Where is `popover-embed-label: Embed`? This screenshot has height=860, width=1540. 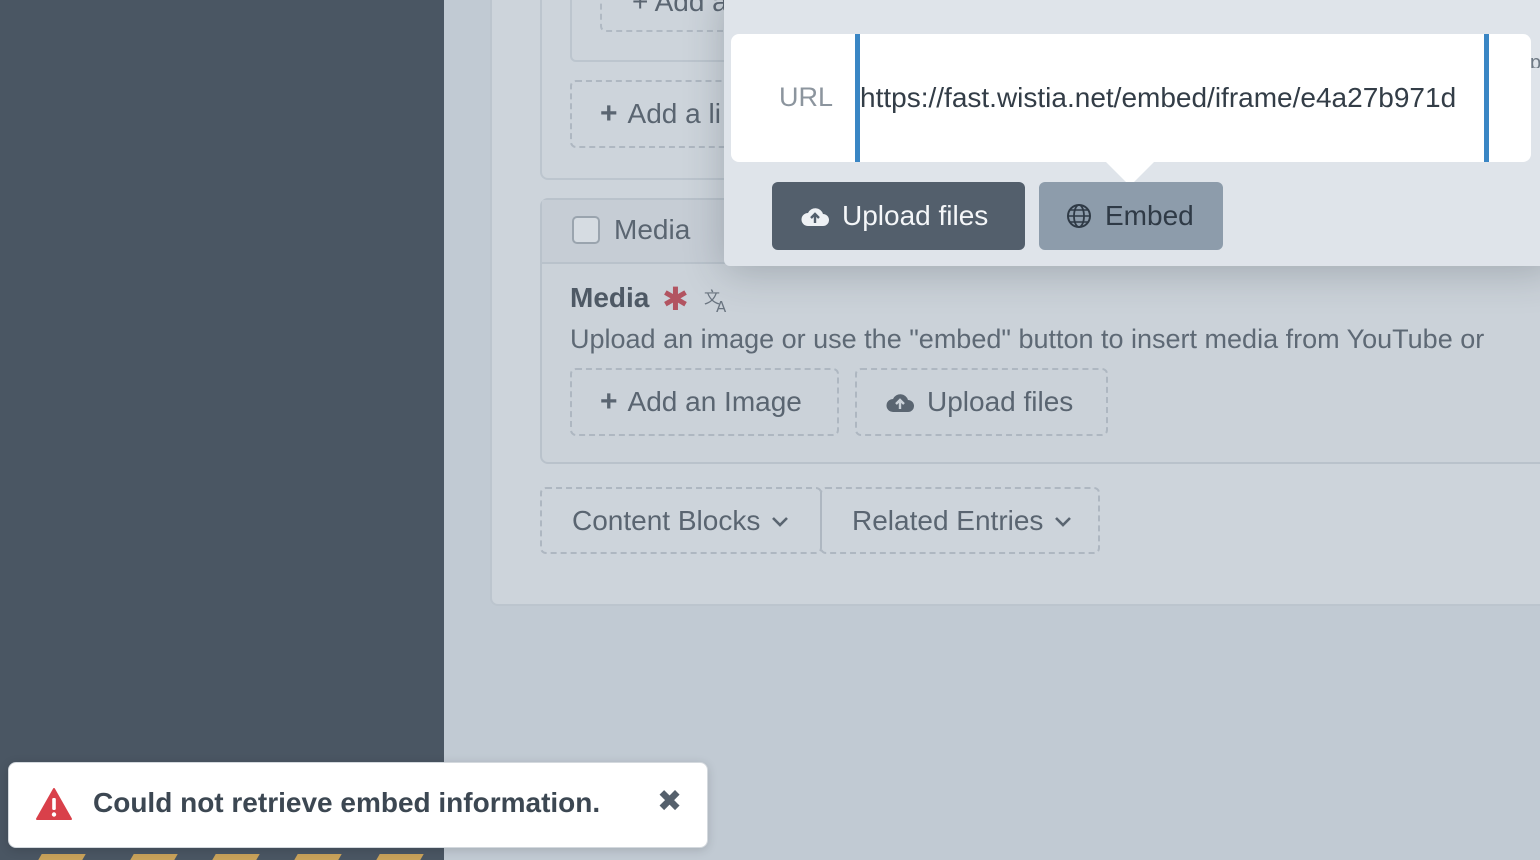 popover-embed-label: Embed is located at coordinates (1149, 215).